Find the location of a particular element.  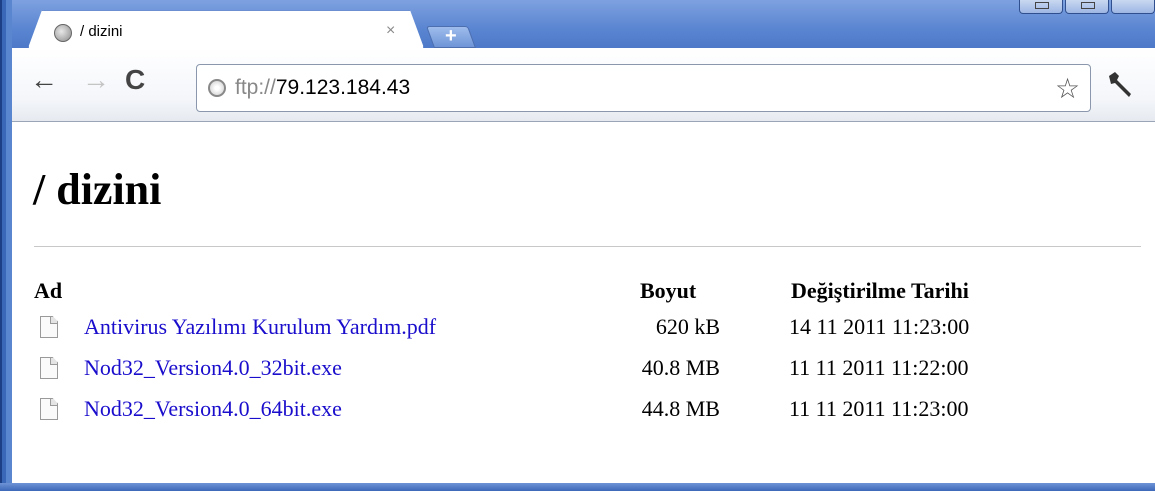

file-size: 620 kB is located at coordinates (687, 326).